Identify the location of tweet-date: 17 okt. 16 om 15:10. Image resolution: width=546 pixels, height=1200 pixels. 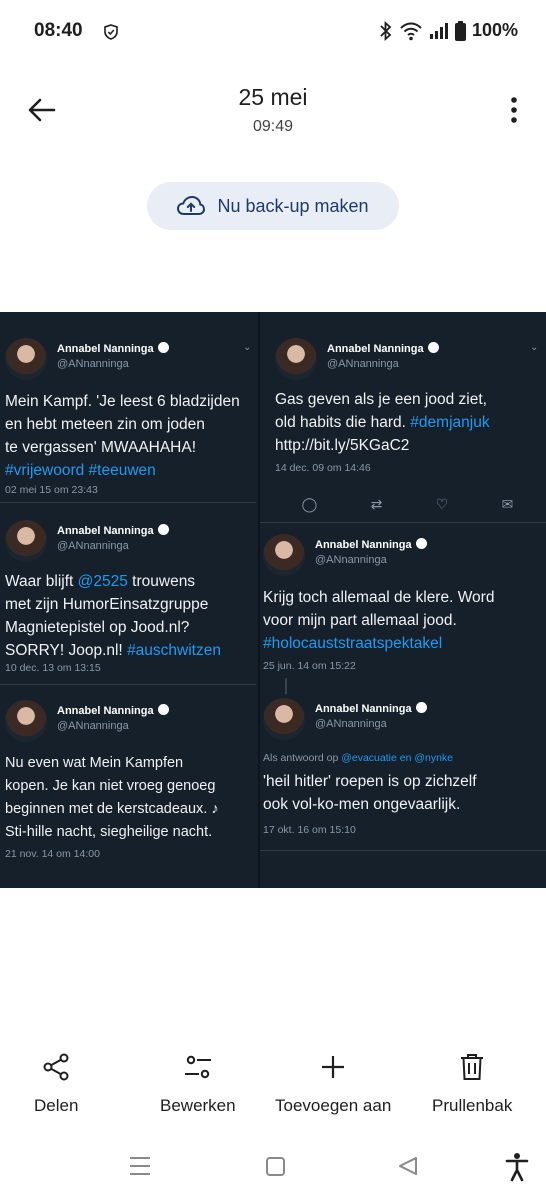
(309, 830).